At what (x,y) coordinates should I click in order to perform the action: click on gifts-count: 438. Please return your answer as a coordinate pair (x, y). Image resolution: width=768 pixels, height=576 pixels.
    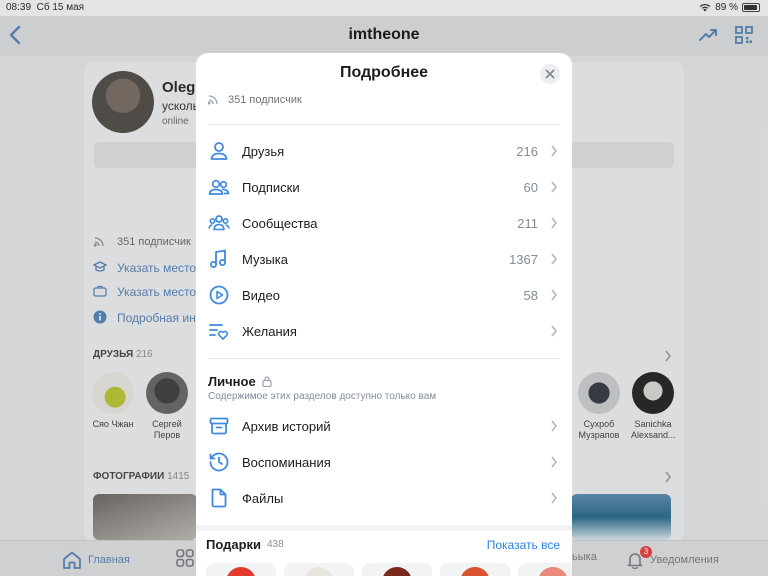
    Looking at the image, I should click on (275, 544).